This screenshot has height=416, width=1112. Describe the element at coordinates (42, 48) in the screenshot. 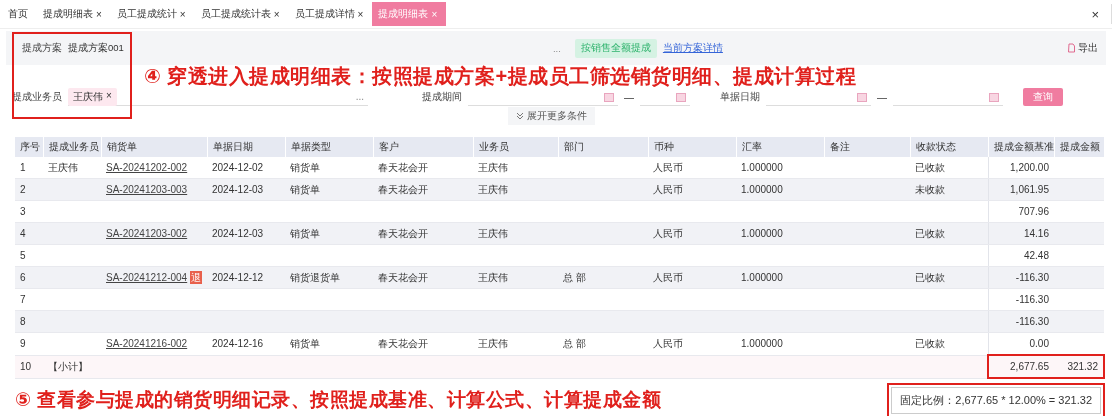

I see `field-label: 提成方案` at that location.